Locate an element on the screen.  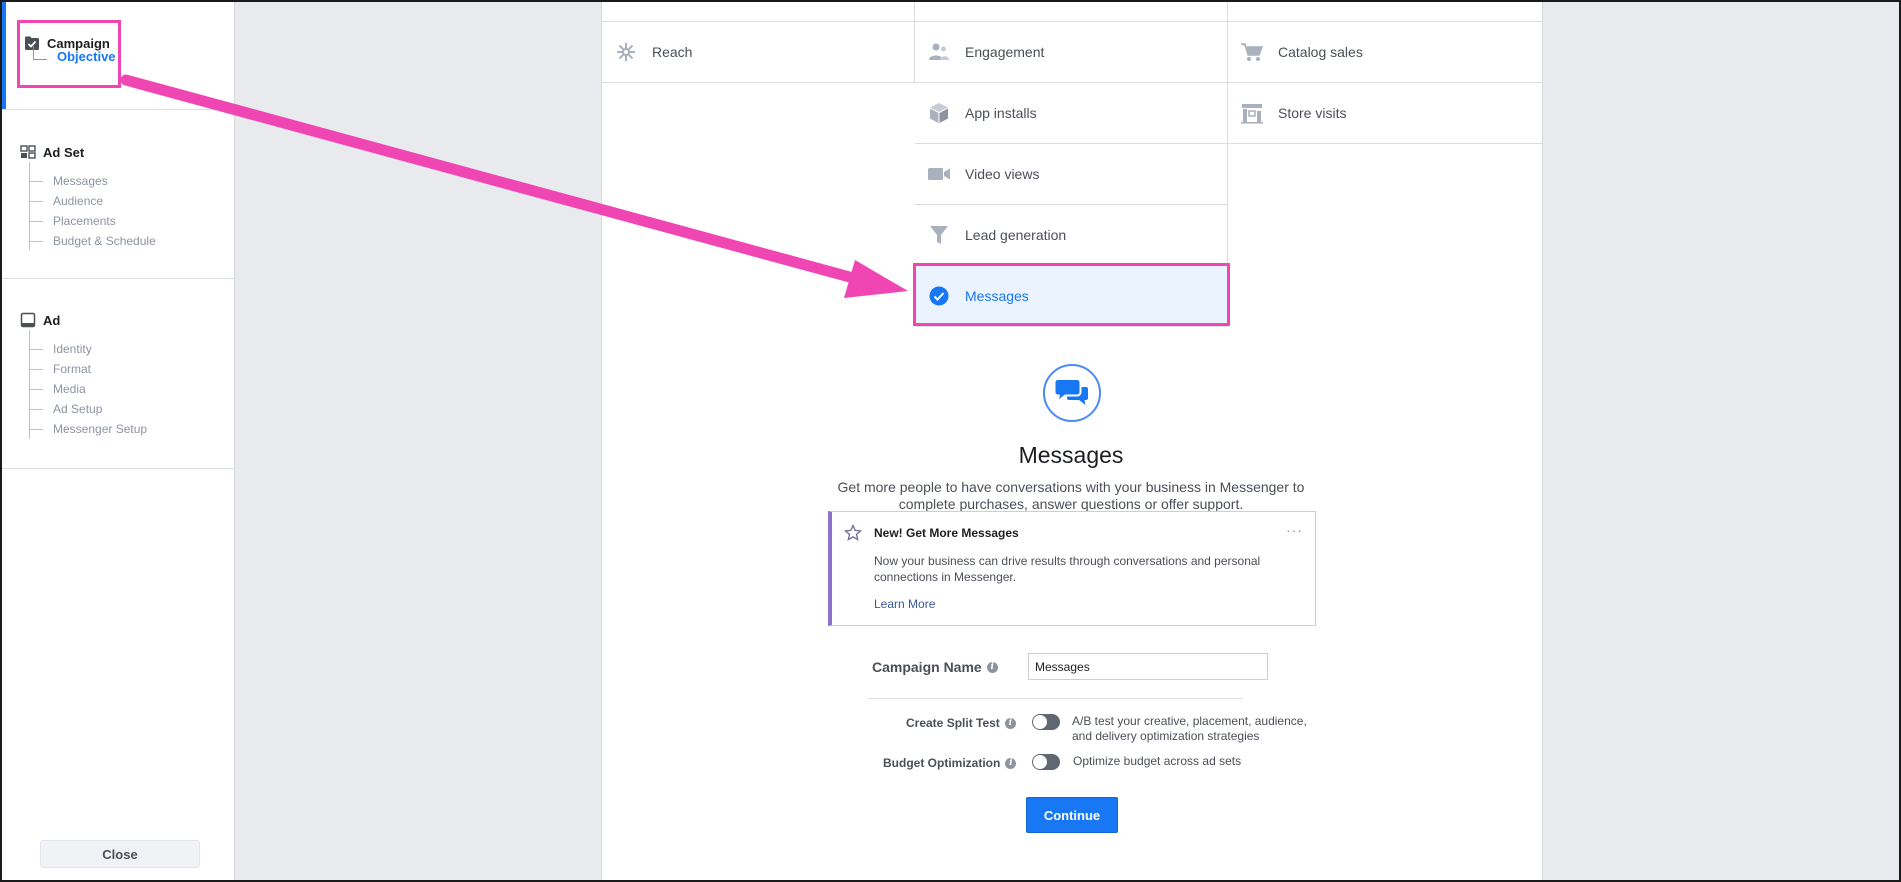
budget-optimization-toggle is located at coordinates (1046, 762).